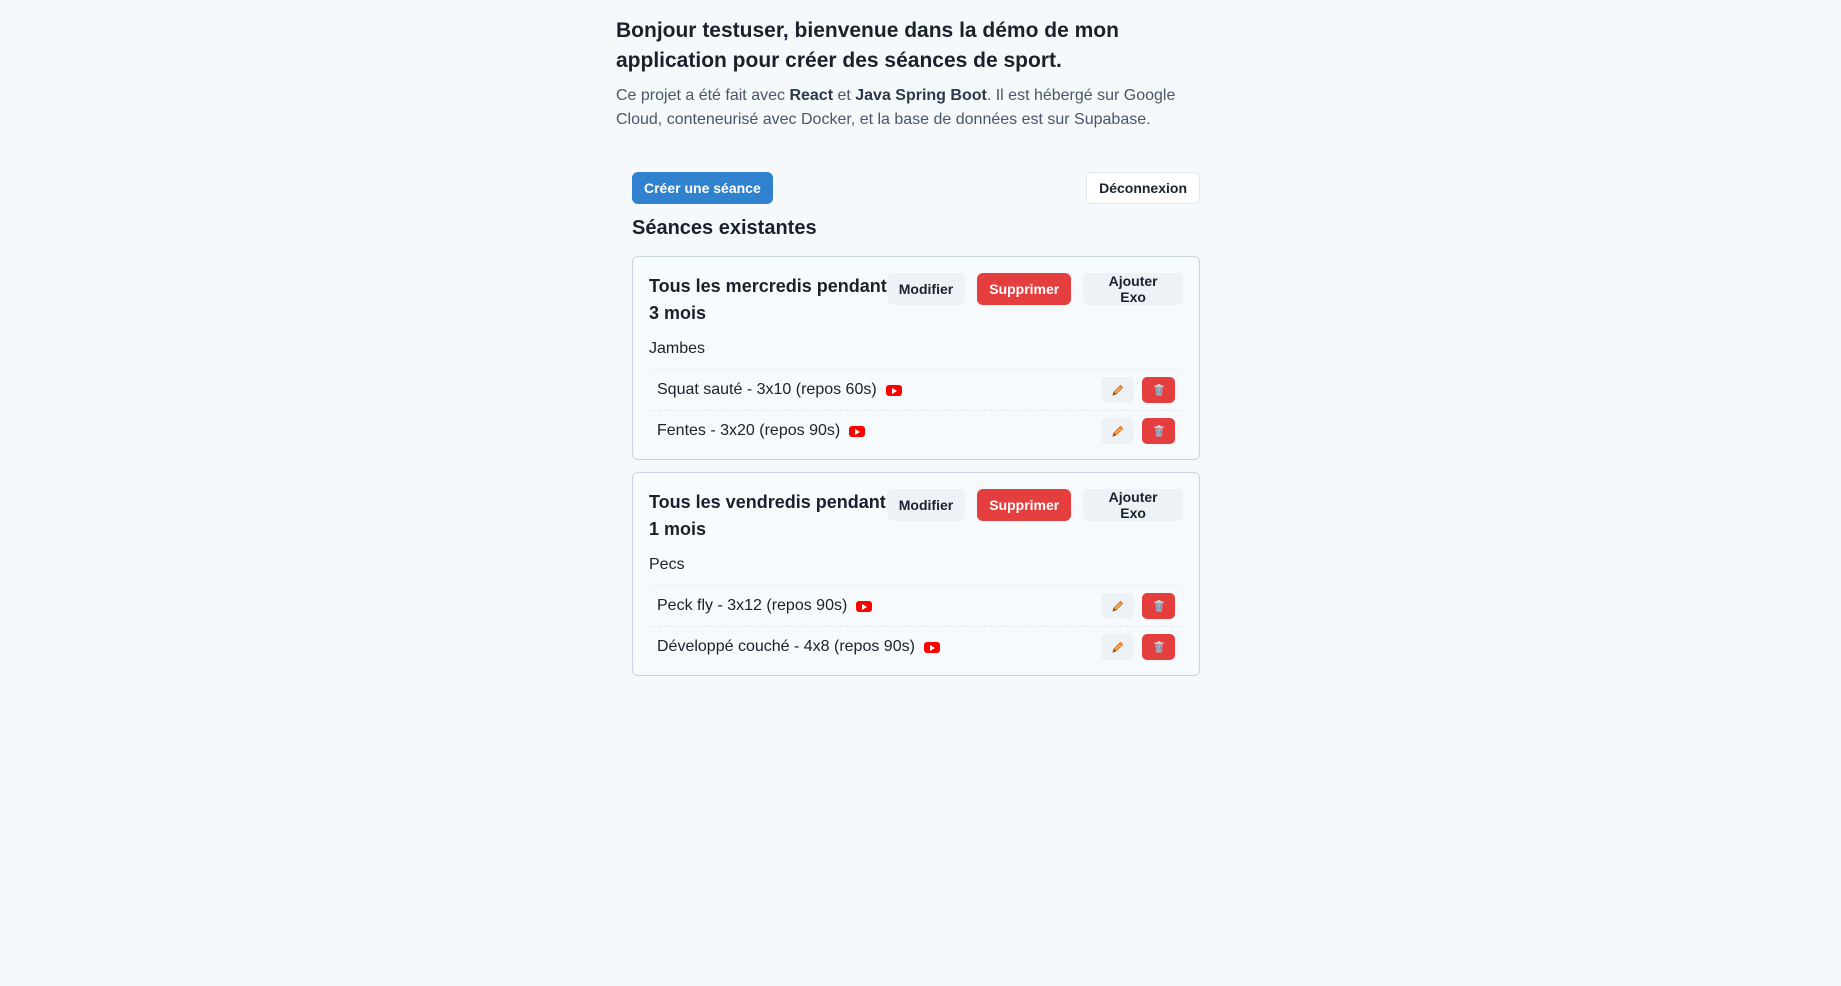  I want to click on exercise-label: Peck fly - 3x12 (repos 90s), so click(752, 605).